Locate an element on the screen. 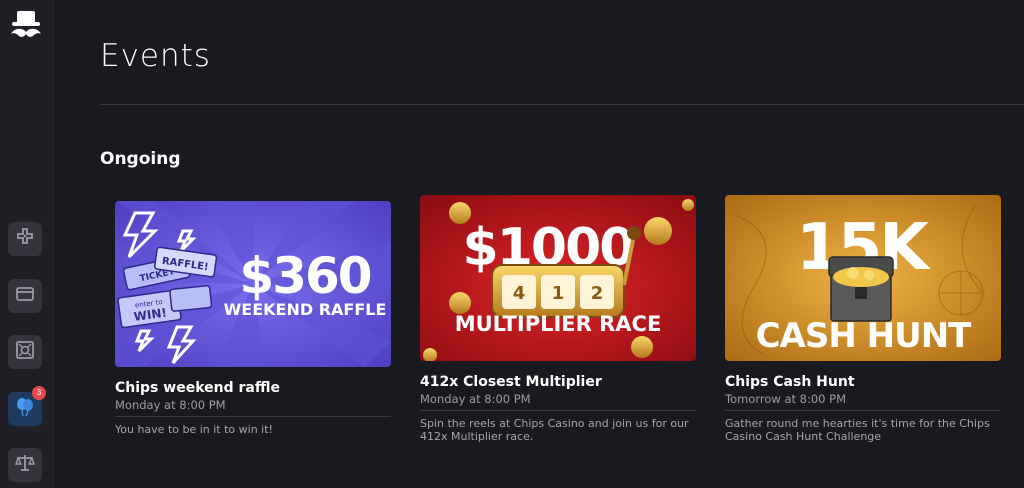 The image size is (1024, 488). raffle-amount-text: $360 is located at coordinates (304, 276).